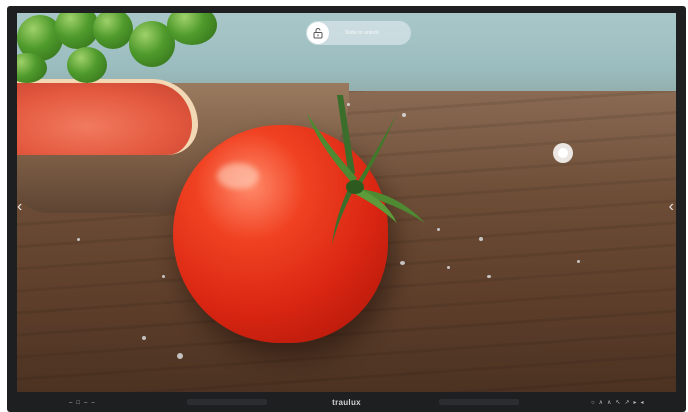  I want to click on floating-menu-button, so click(563, 153).